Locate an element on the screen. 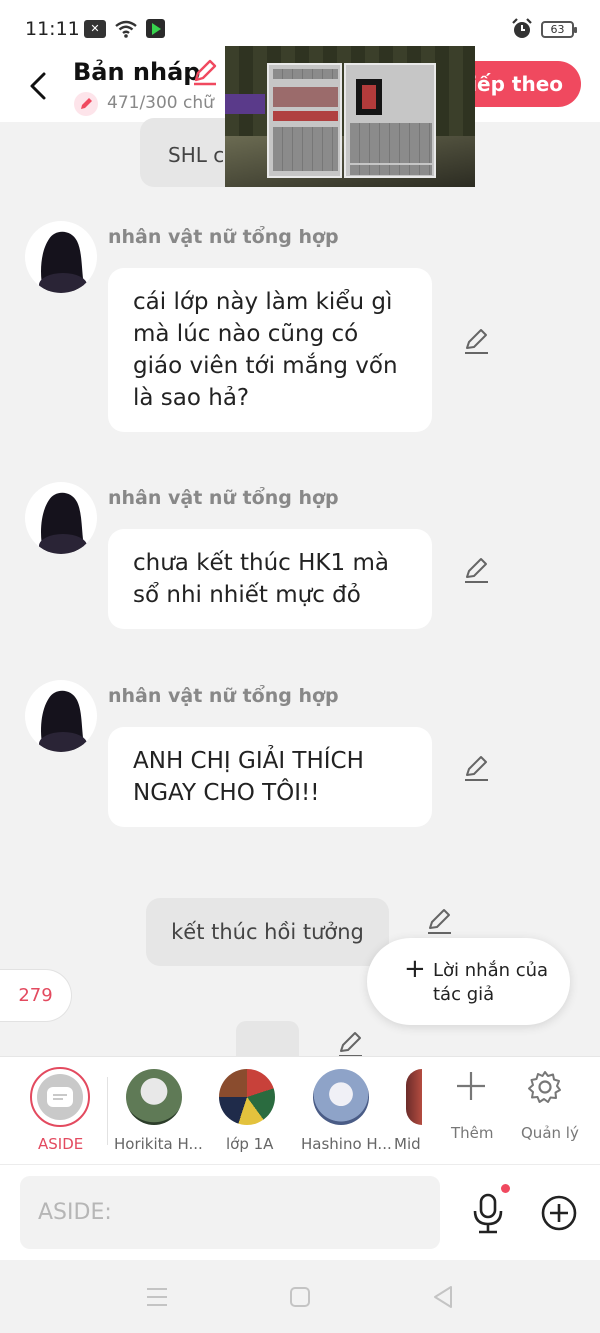 Image resolution: width=600 pixels, height=1333 pixels. home-icon is located at coordinates (300, 1297).